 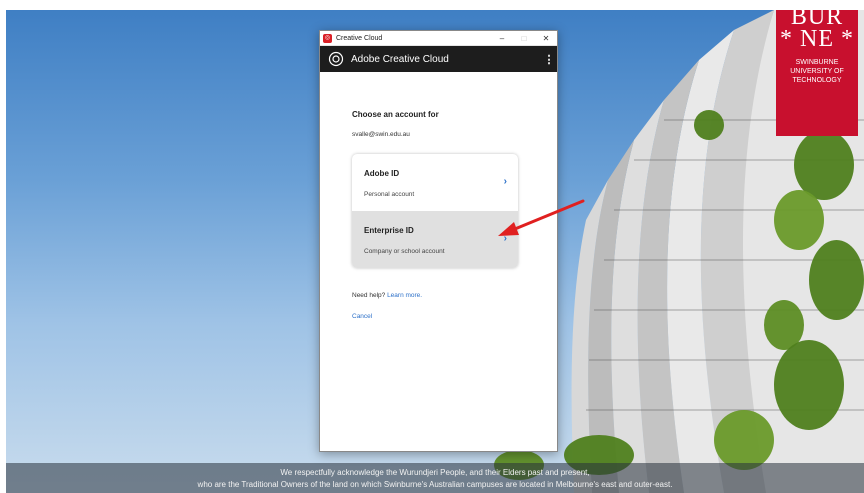 I want to click on window-titlebar: ◎ Creative Cloud – □ ✕, so click(x=438, y=38).